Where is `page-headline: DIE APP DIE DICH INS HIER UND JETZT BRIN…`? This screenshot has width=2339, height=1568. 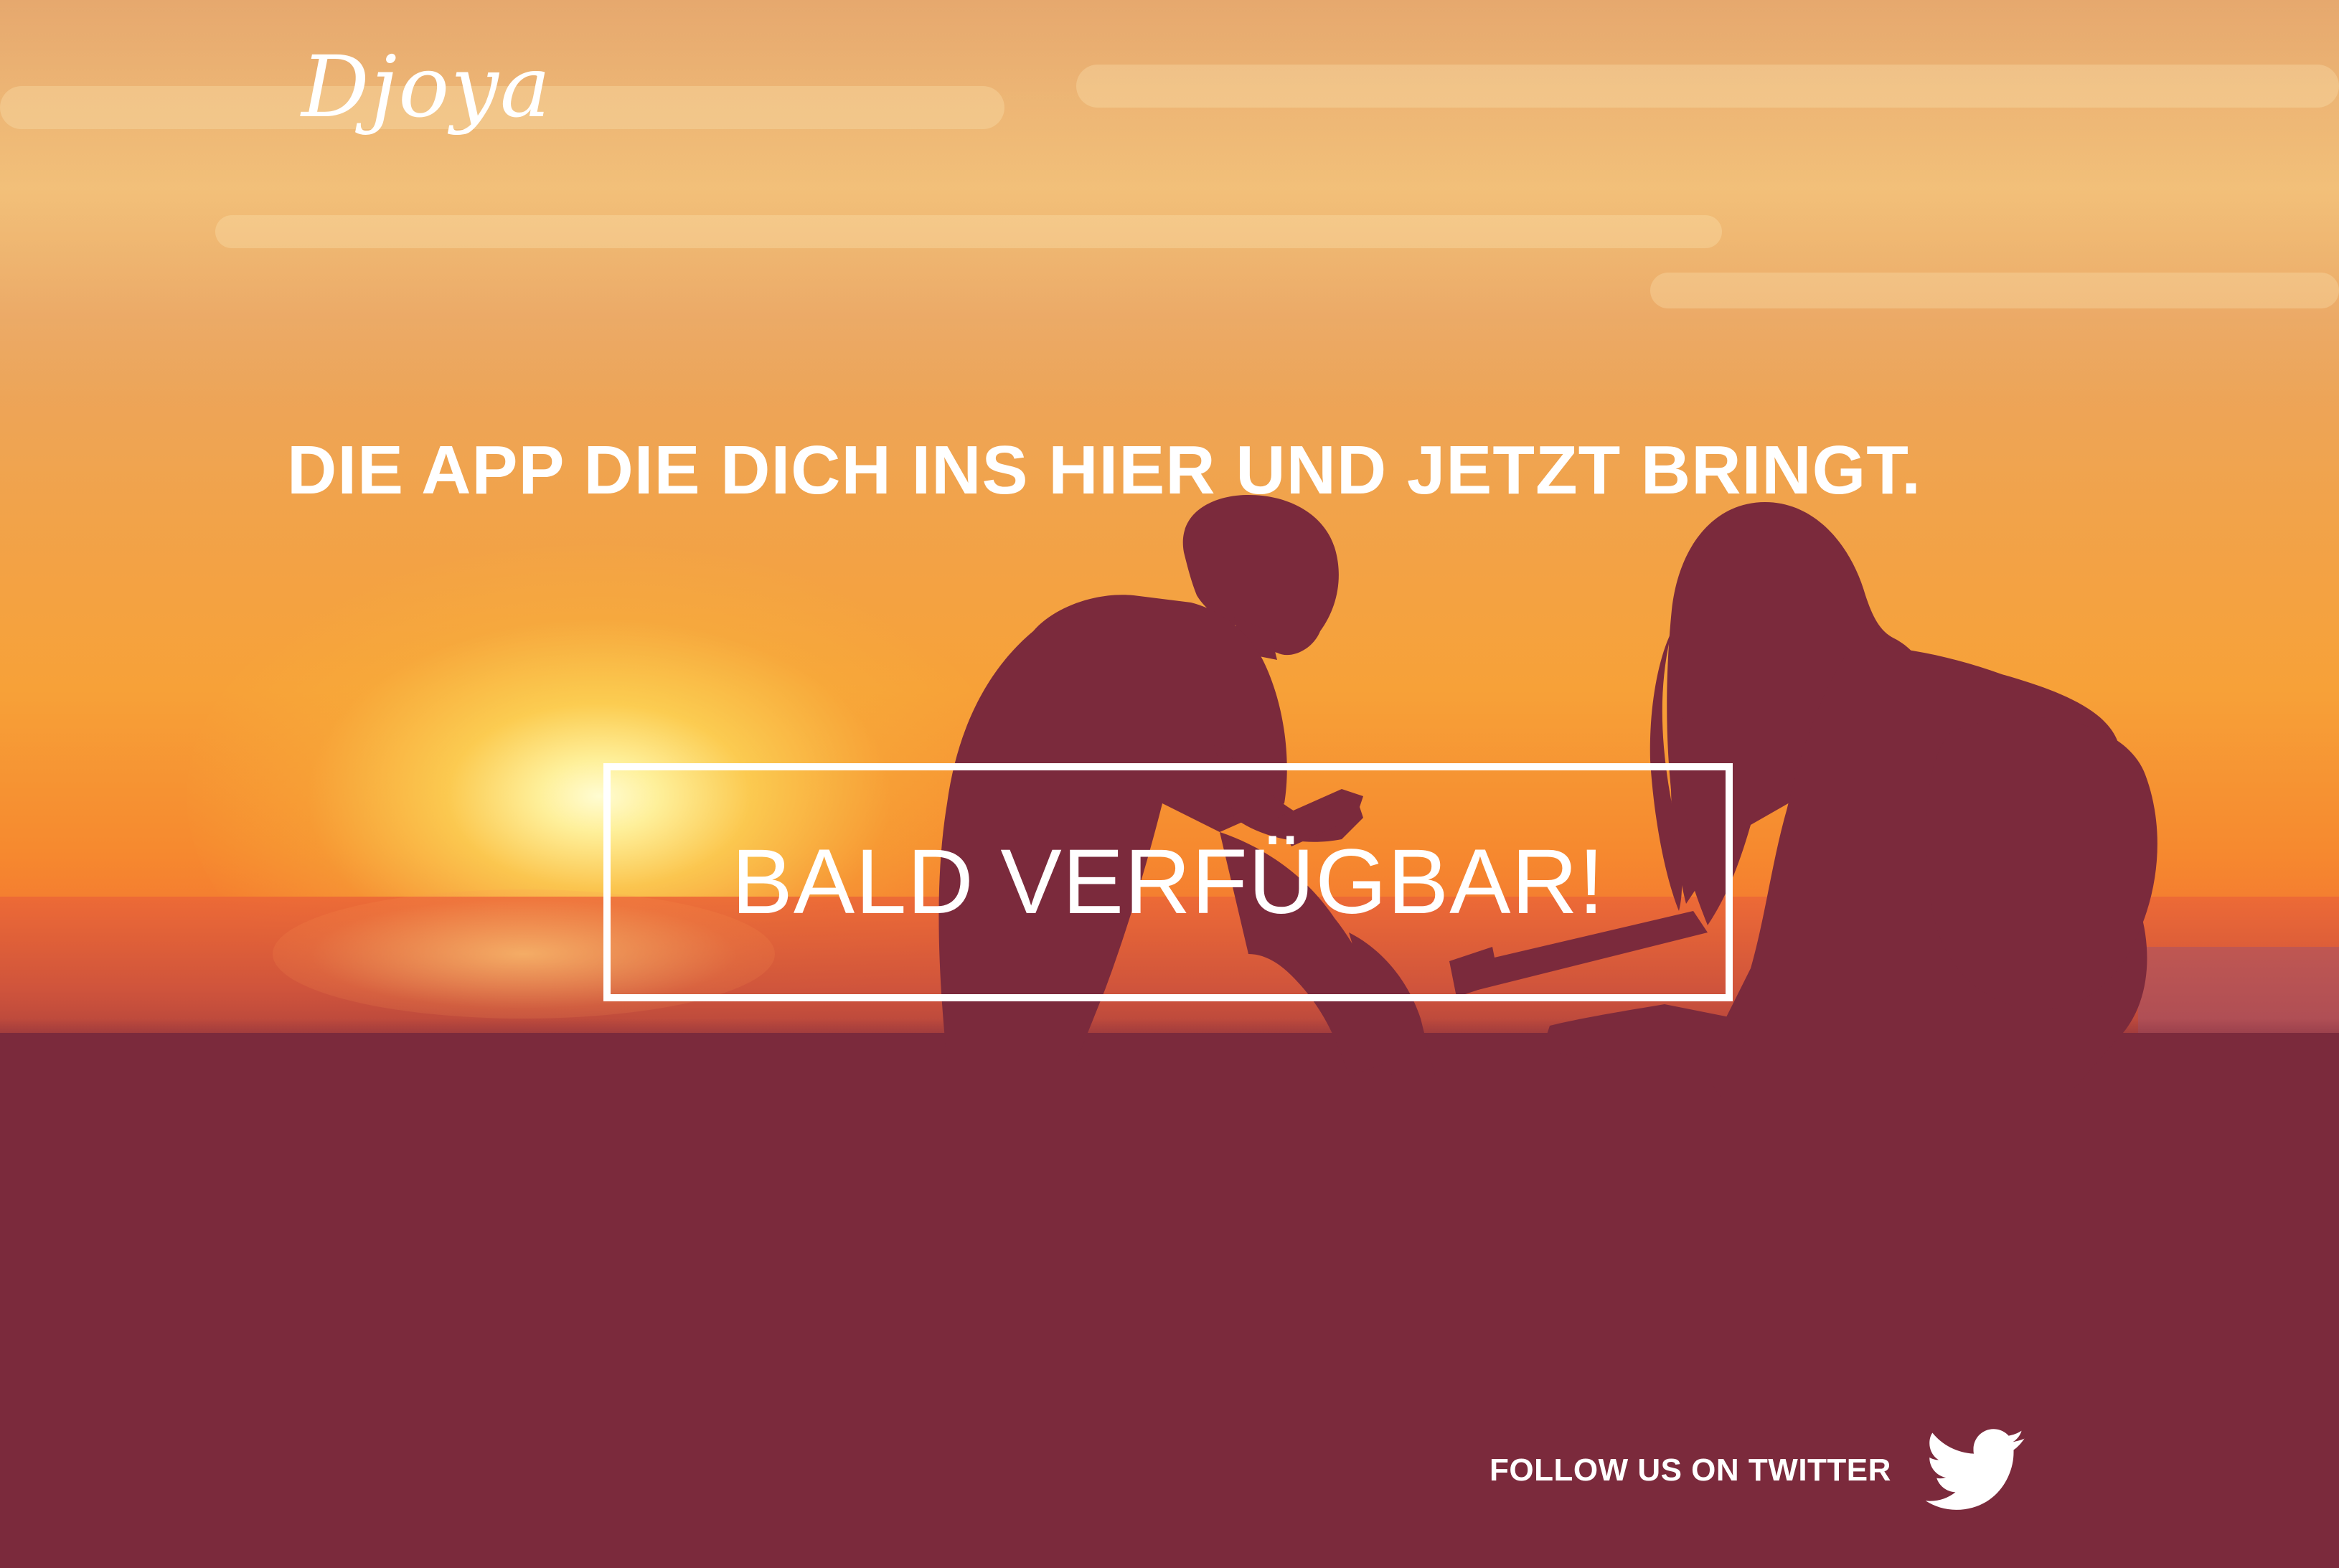
page-headline: DIE APP DIE DICH INS HIER UND JETZT BRIN… is located at coordinates (1104, 471).